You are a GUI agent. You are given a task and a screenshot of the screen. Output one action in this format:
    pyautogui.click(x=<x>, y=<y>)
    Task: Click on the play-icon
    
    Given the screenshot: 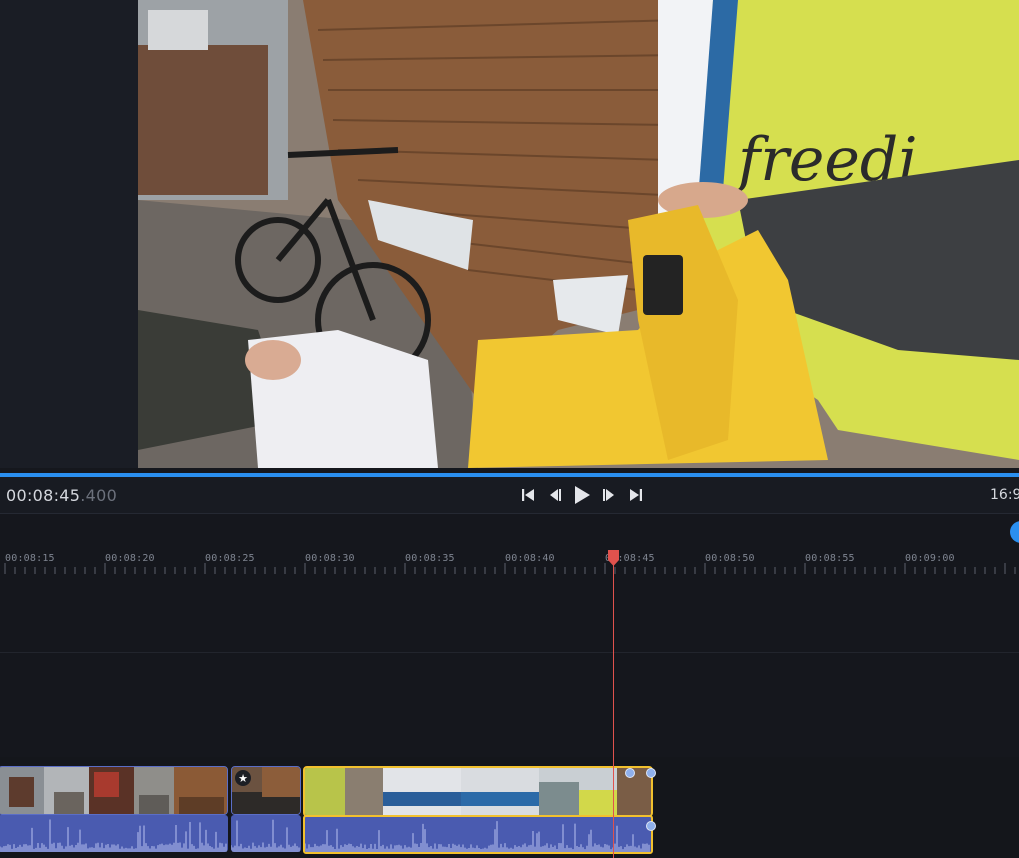 What is the action you would take?
    pyautogui.click(x=582, y=495)
    